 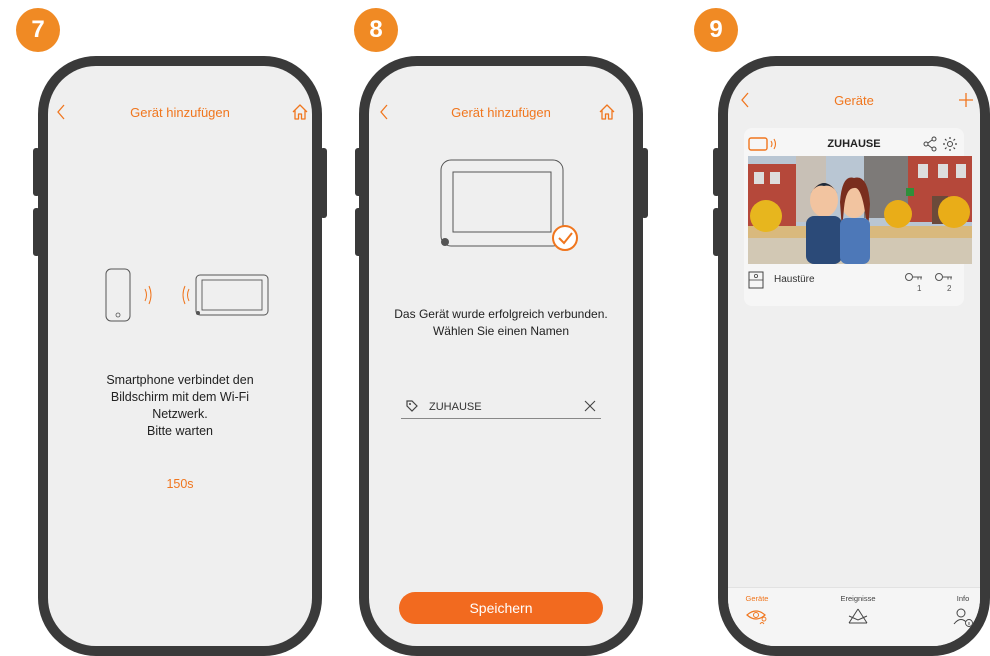 What do you see at coordinates (180, 397) in the screenshot?
I see `message-line: Bildschirm mit dem Wi-Fi` at bounding box center [180, 397].